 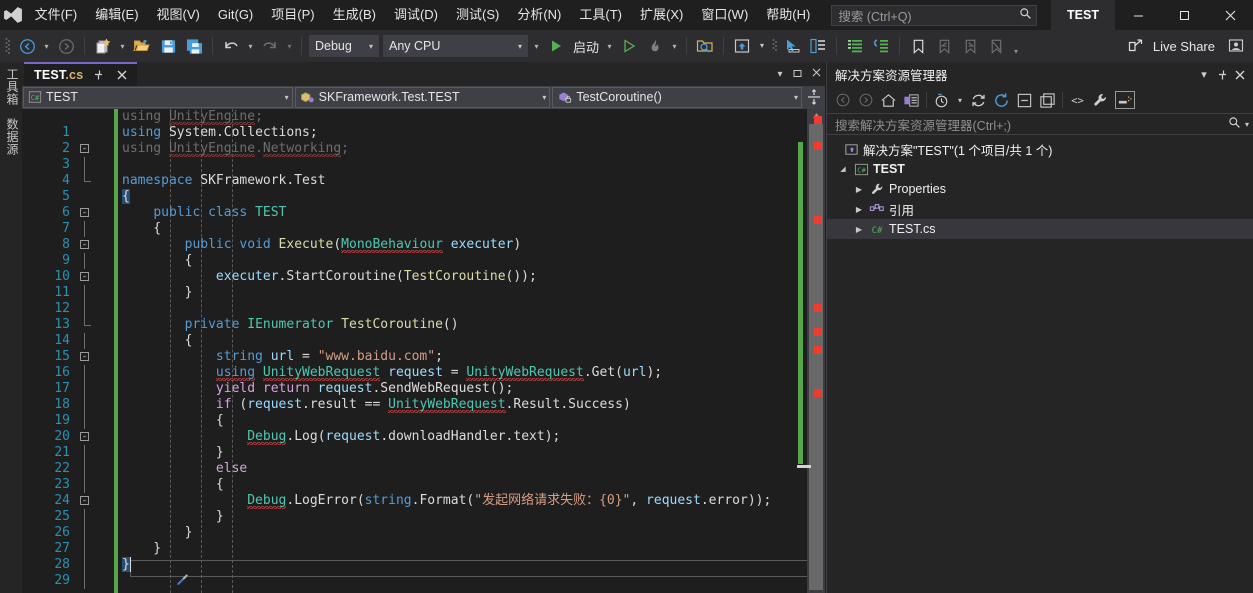 I want to click on bookmark-overflow-dropdown: ▾, so click(x=1016, y=46).